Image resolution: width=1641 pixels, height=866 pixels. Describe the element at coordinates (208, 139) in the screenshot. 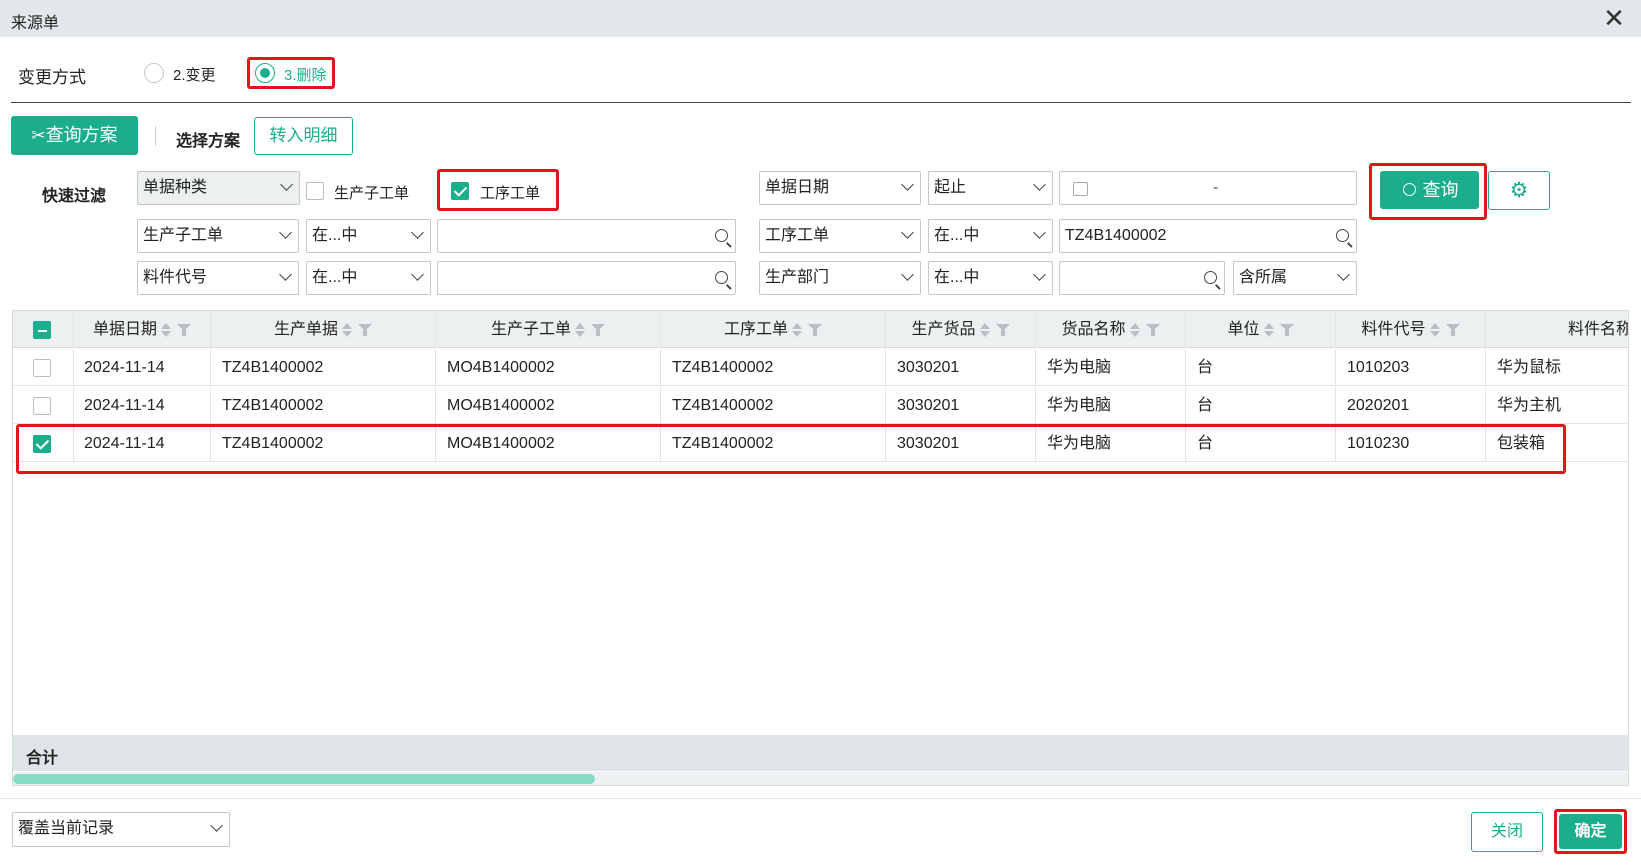

I see `select-scheme-label: 选择方案` at that location.